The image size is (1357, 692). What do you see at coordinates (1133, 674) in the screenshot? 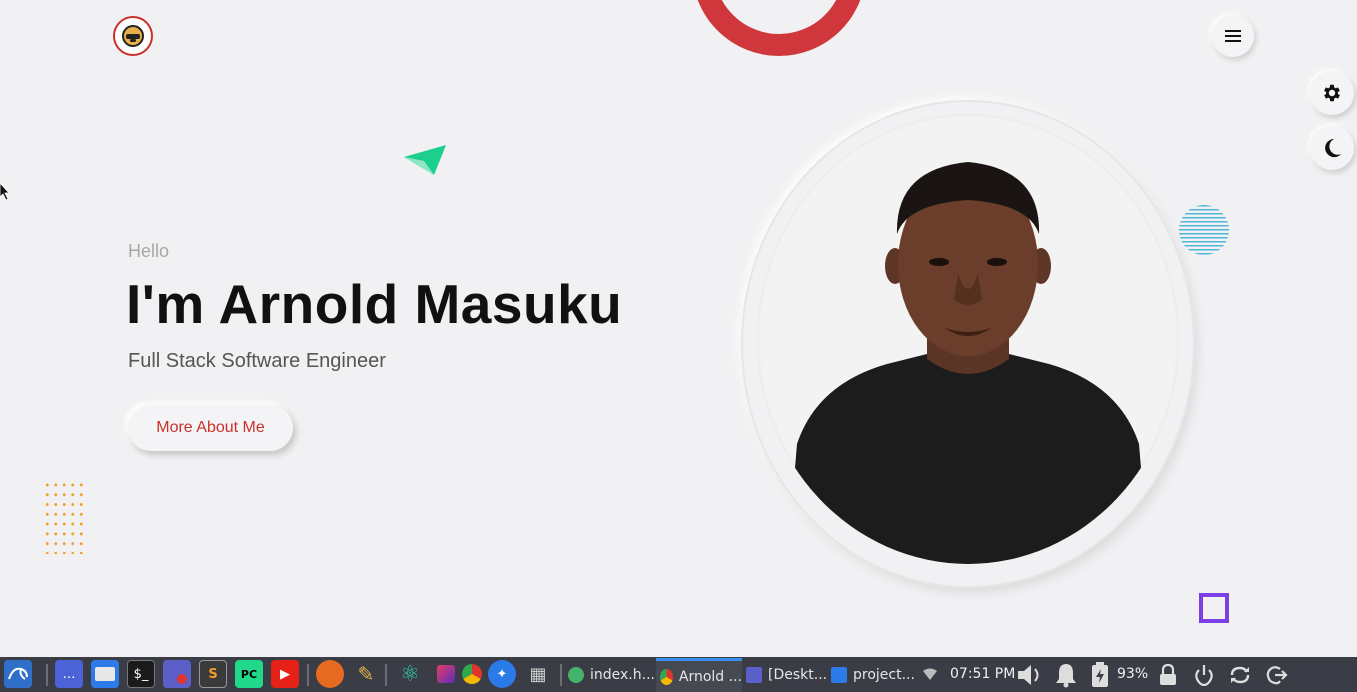
I see `battery-level: 93%` at bounding box center [1133, 674].